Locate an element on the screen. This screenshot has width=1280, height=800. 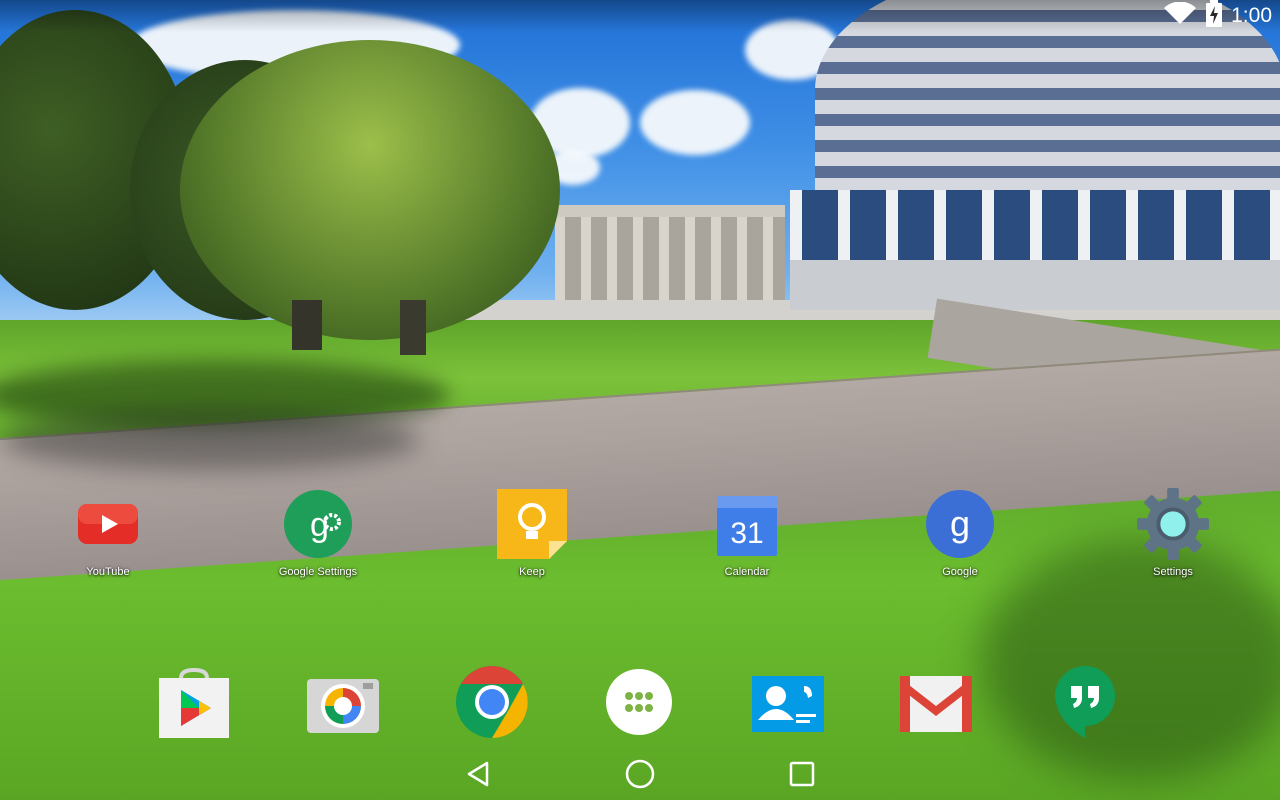
status-icons: 1:00 is located at coordinates (1217, 16).